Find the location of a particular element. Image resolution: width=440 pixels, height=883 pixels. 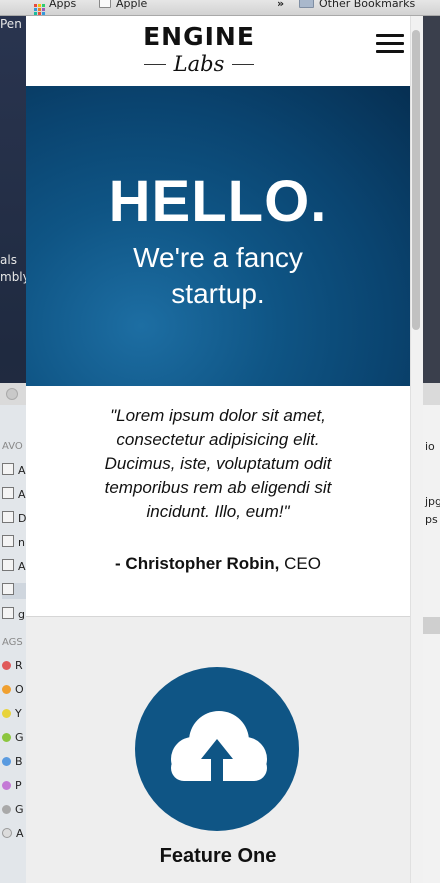

sidebar-item: g is located at coordinates (13, 614).